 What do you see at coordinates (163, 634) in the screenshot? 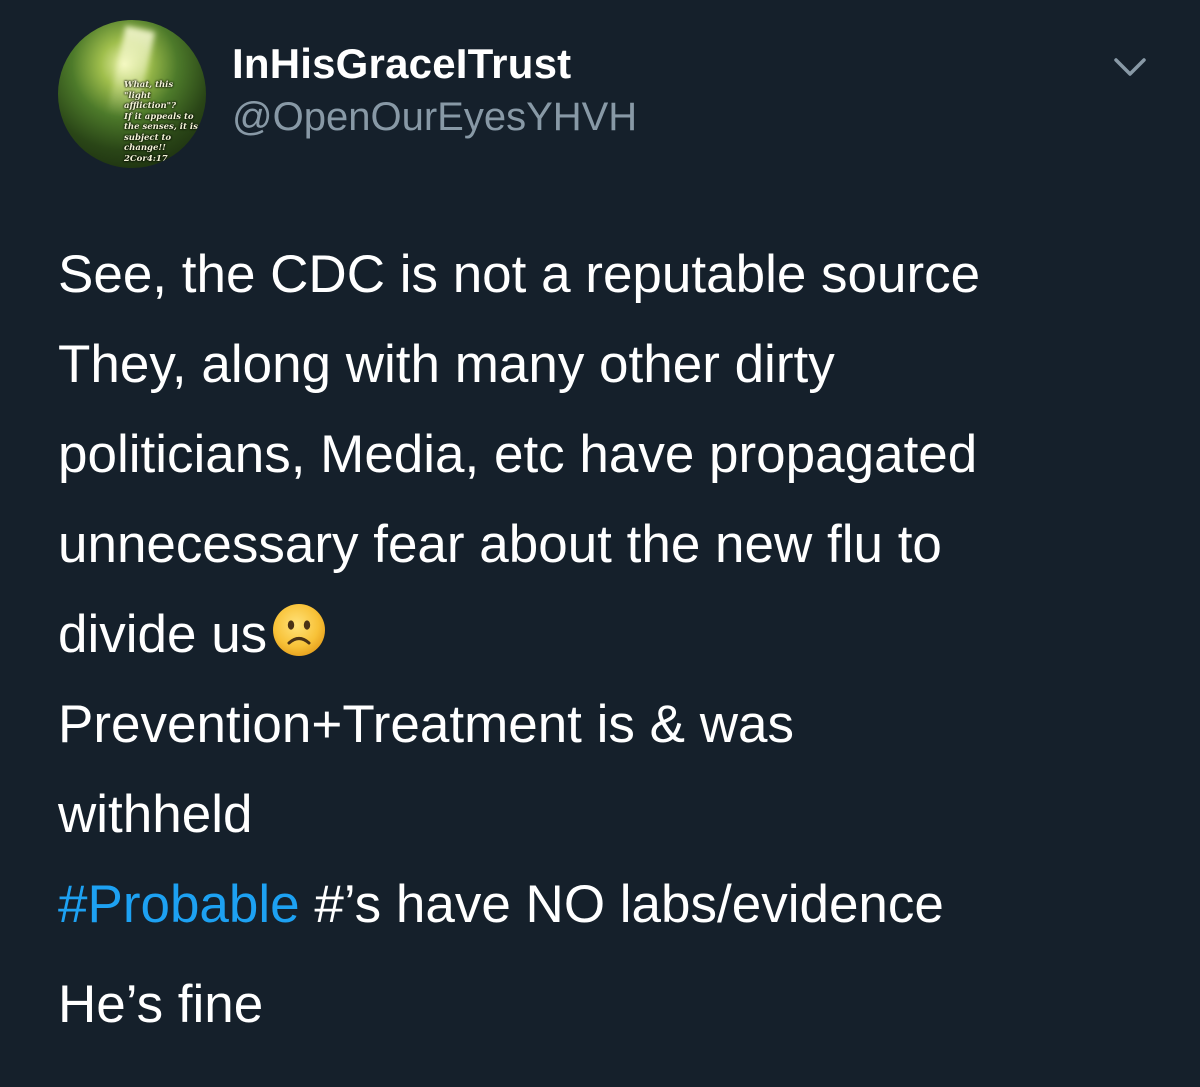
I see `tweet-line-text: divide us` at bounding box center [163, 634].